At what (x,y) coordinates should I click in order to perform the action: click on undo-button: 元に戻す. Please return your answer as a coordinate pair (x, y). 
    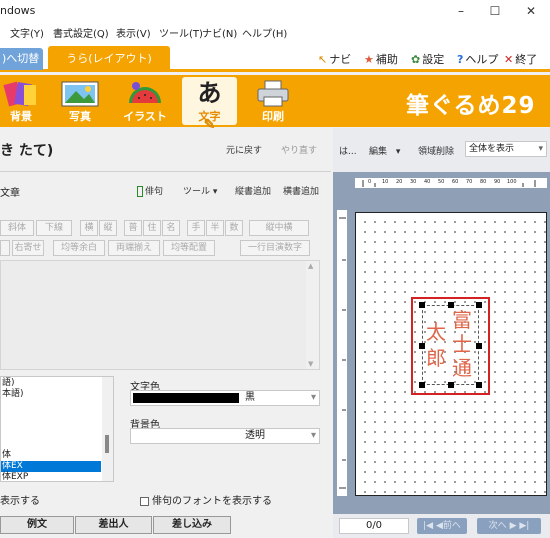
    Looking at the image, I should click on (244, 149).